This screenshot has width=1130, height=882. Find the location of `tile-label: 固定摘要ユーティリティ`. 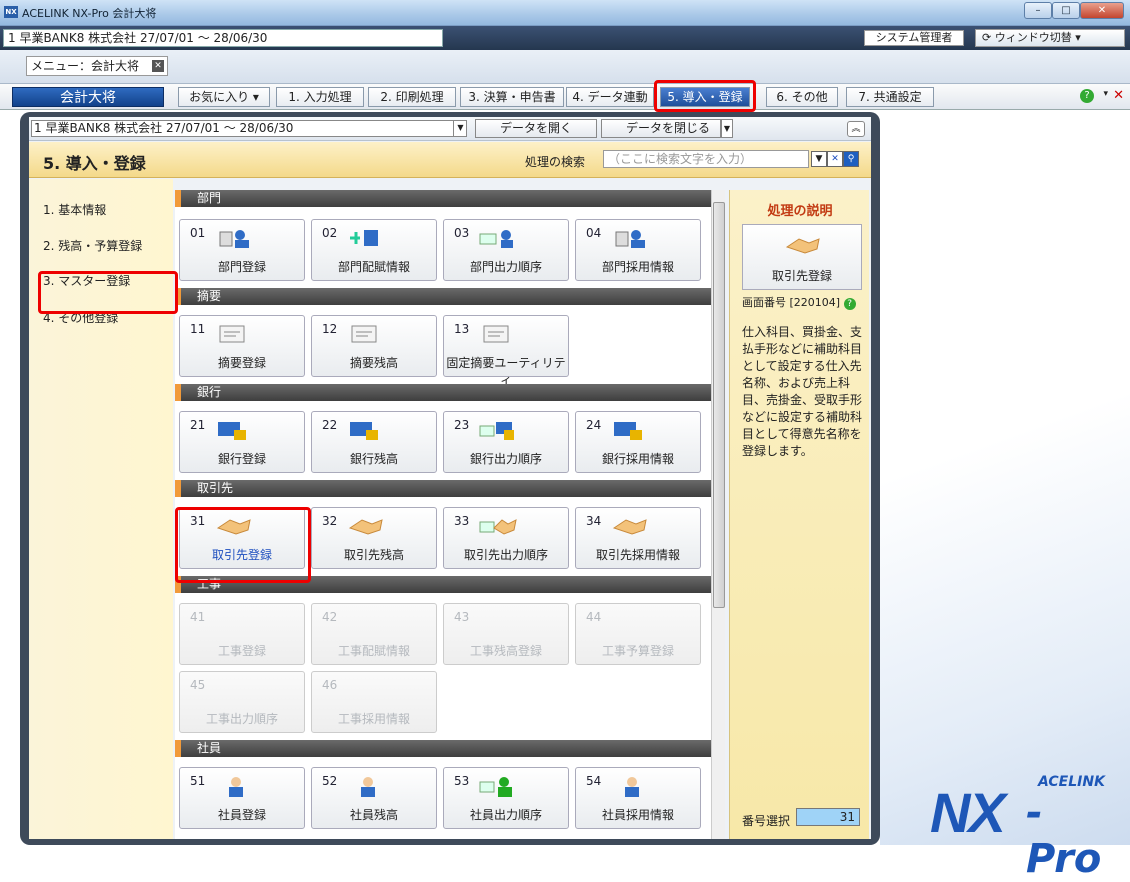

tile-label: 固定摘要ユーティリティ is located at coordinates (506, 371).